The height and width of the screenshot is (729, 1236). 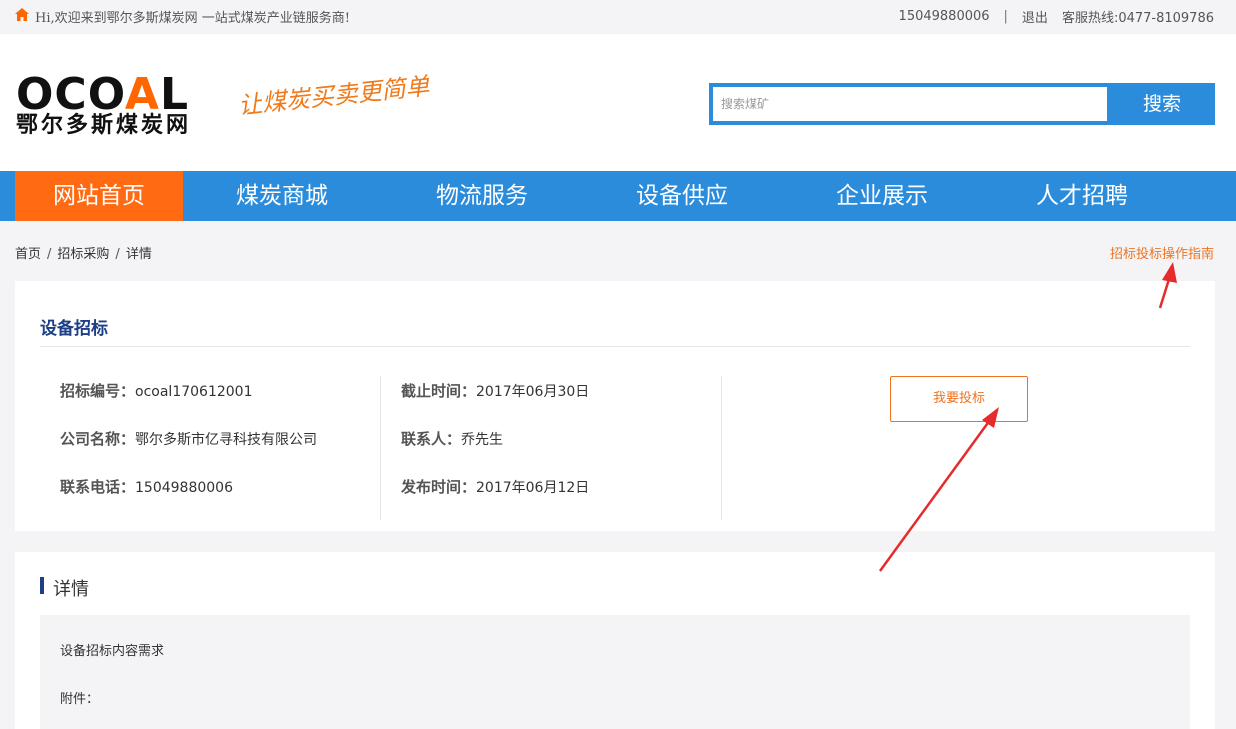 I want to click on site-logo: OCOAL 鄂尔多斯煤炭网, so click(x=111, y=103).